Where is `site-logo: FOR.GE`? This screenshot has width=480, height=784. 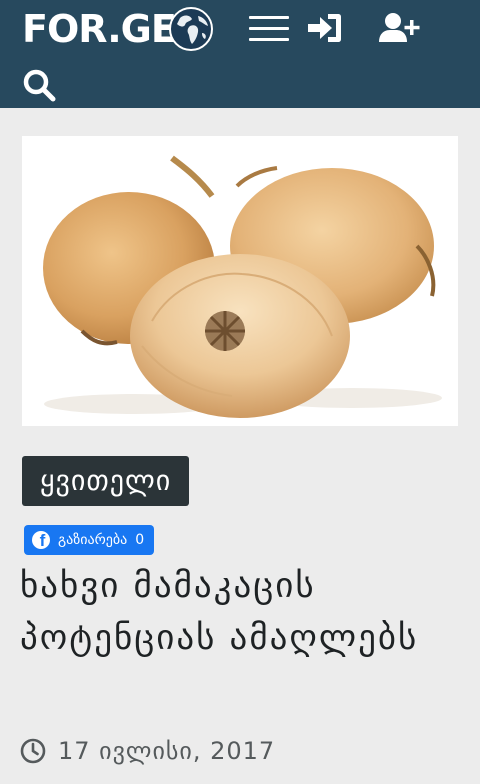
site-logo: FOR.GE is located at coordinates (118, 29).